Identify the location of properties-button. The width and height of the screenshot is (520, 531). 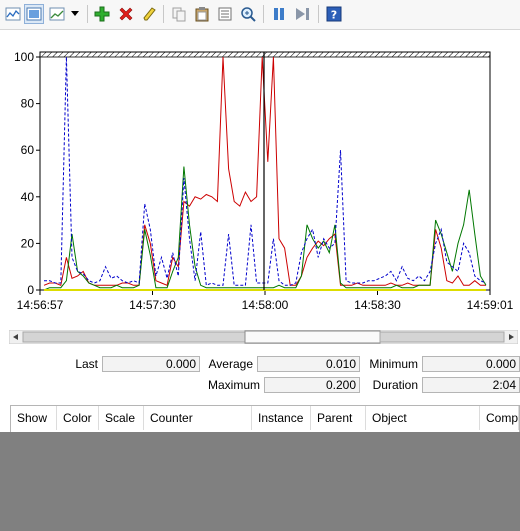
(225, 14).